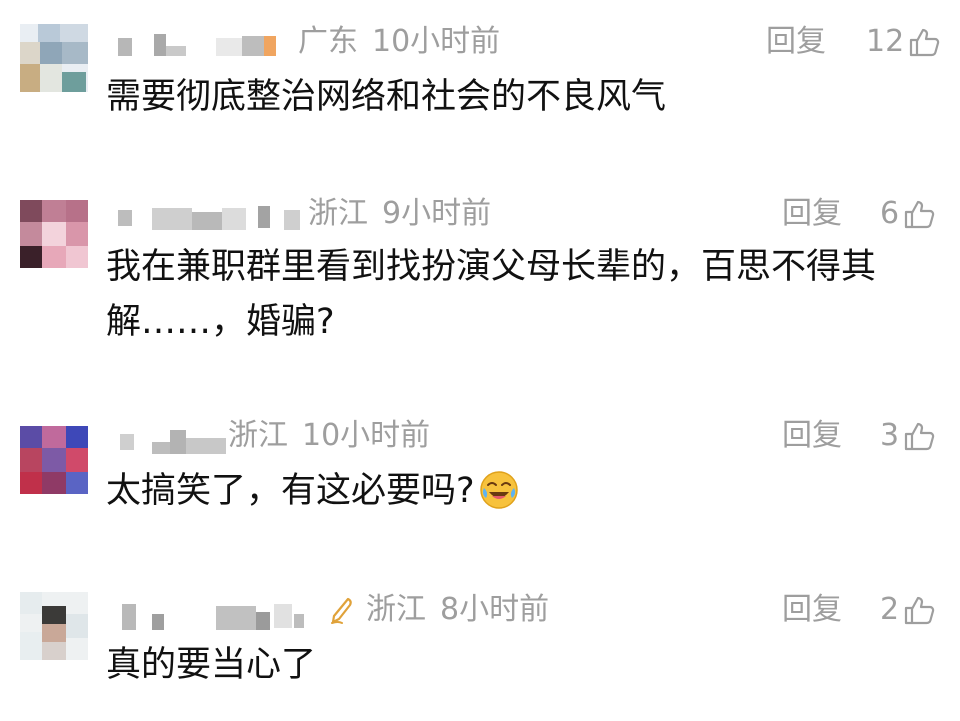 The height and width of the screenshot is (721, 960). Describe the element at coordinates (890, 435) in the screenshot. I see `like-count: 3` at that location.